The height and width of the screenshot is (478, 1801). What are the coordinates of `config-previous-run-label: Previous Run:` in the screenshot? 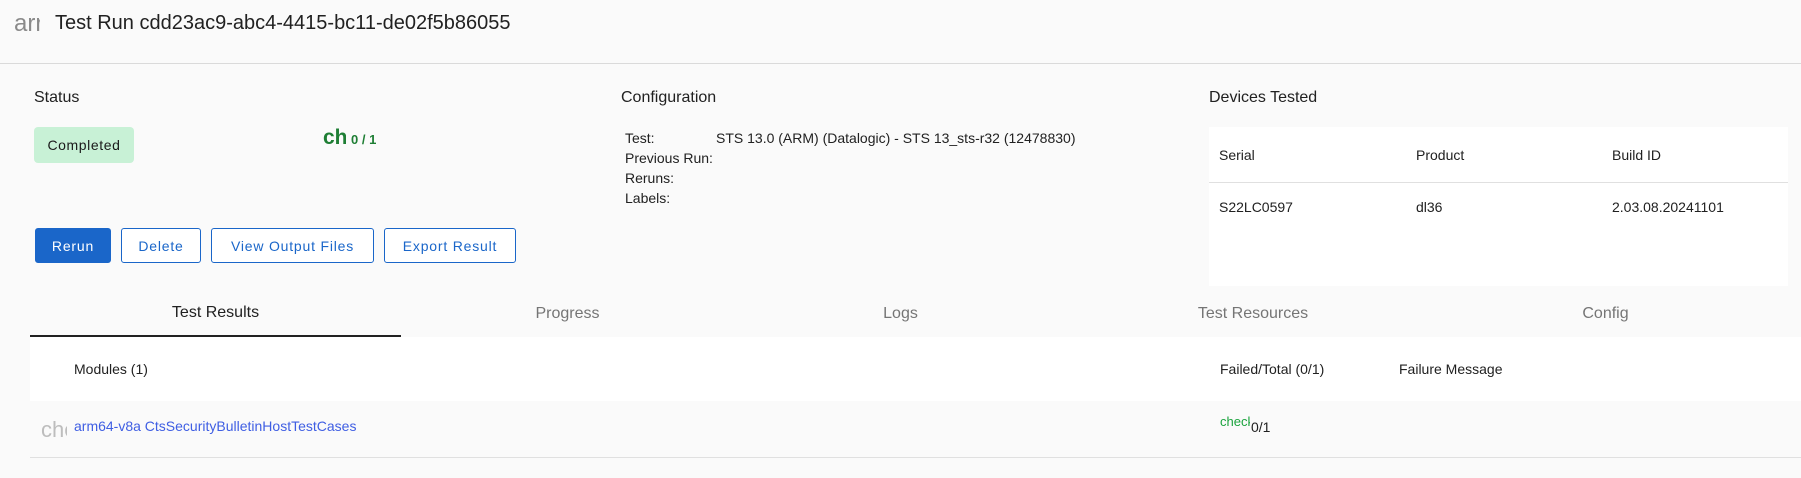 It's located at (669, 158).